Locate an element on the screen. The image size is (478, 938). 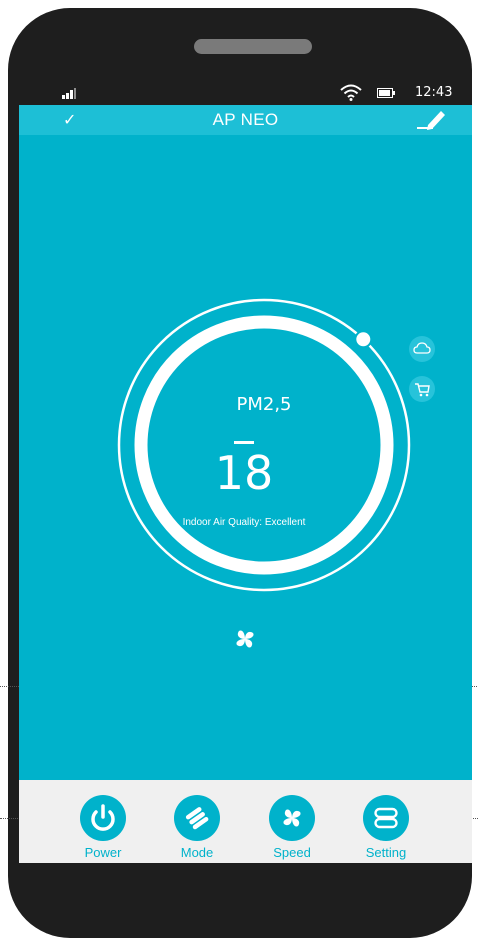
wifi-icon is located at coordinates (351, 92).